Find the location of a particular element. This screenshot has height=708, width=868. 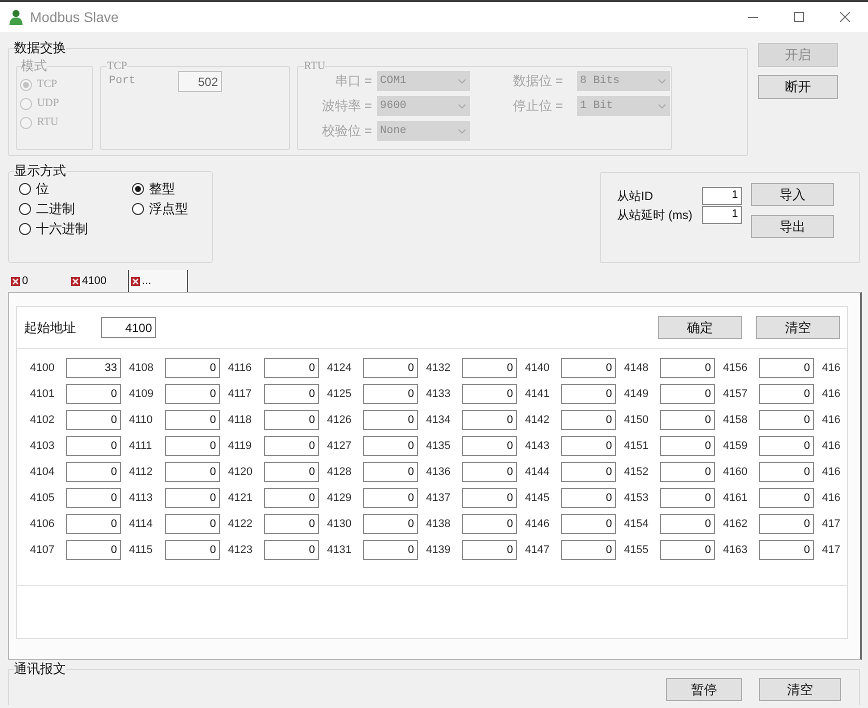

minimize-icon is located at coordinates (753, 17).